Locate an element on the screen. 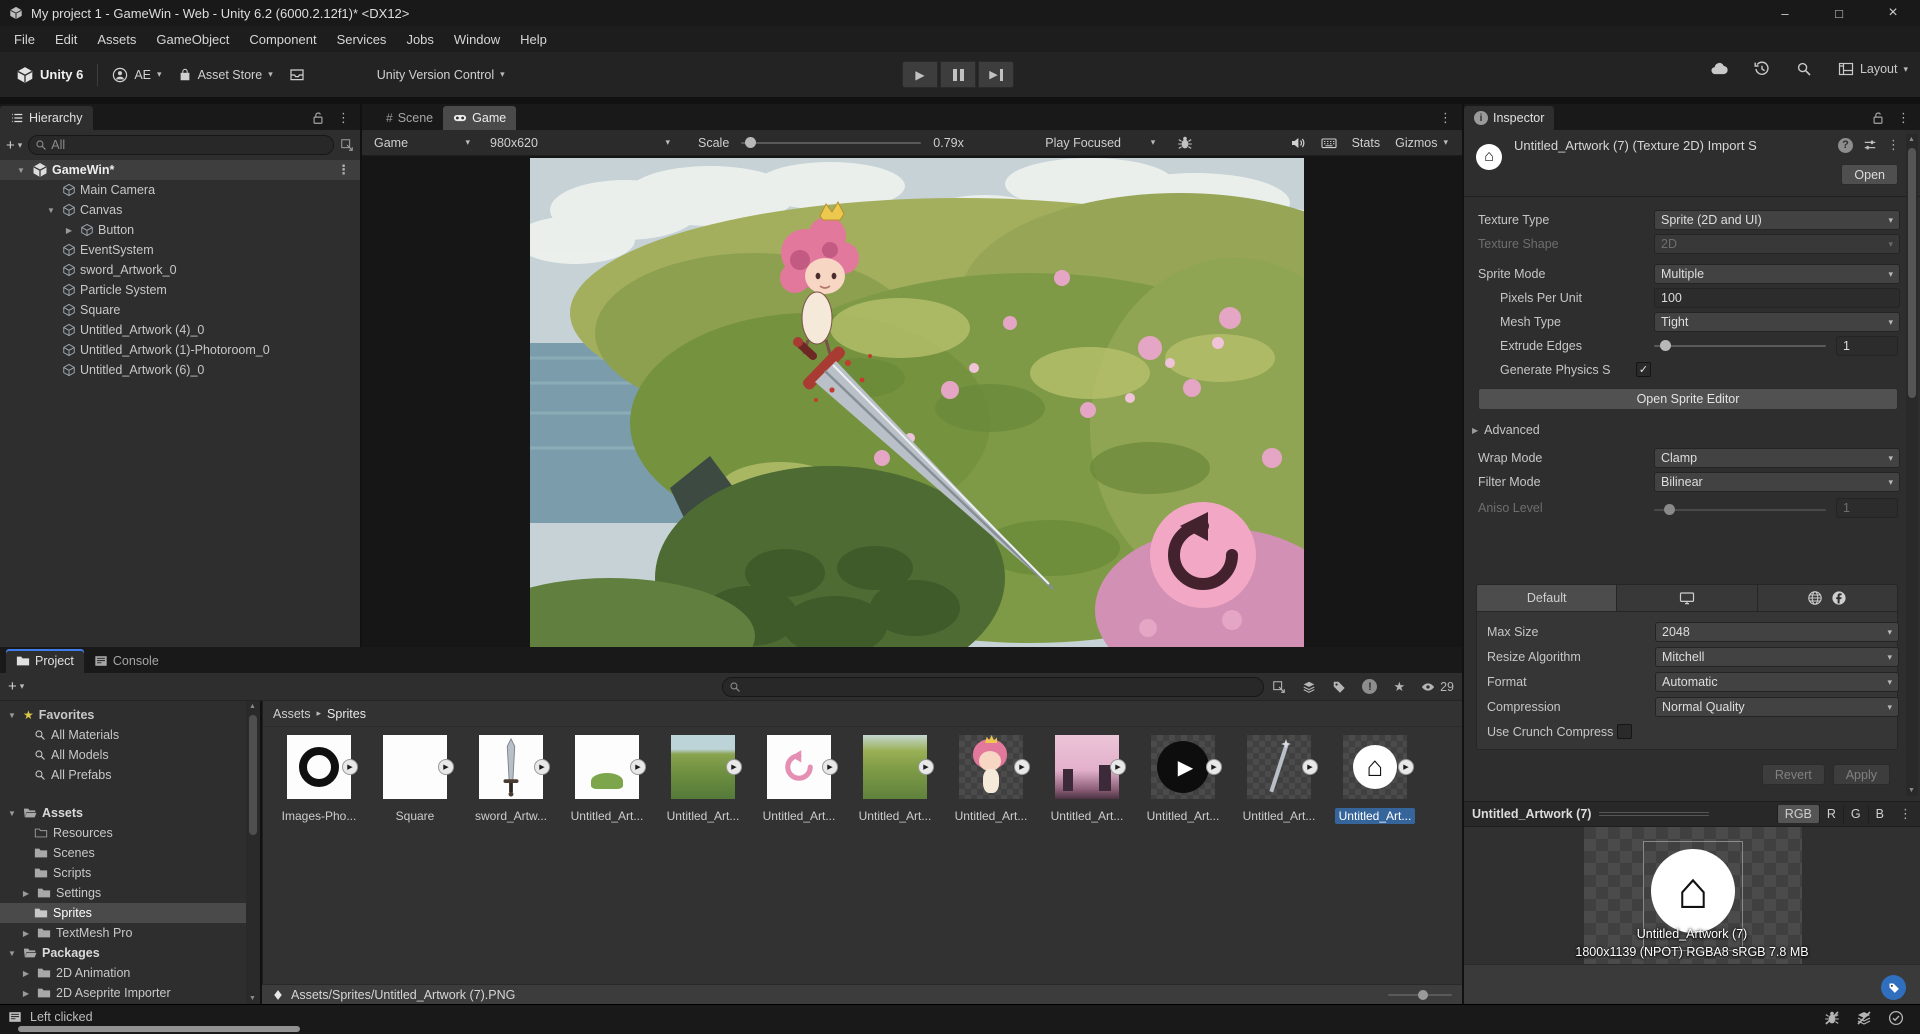  tab-inspector: i Inspector is located at coordinates (1509, 118).